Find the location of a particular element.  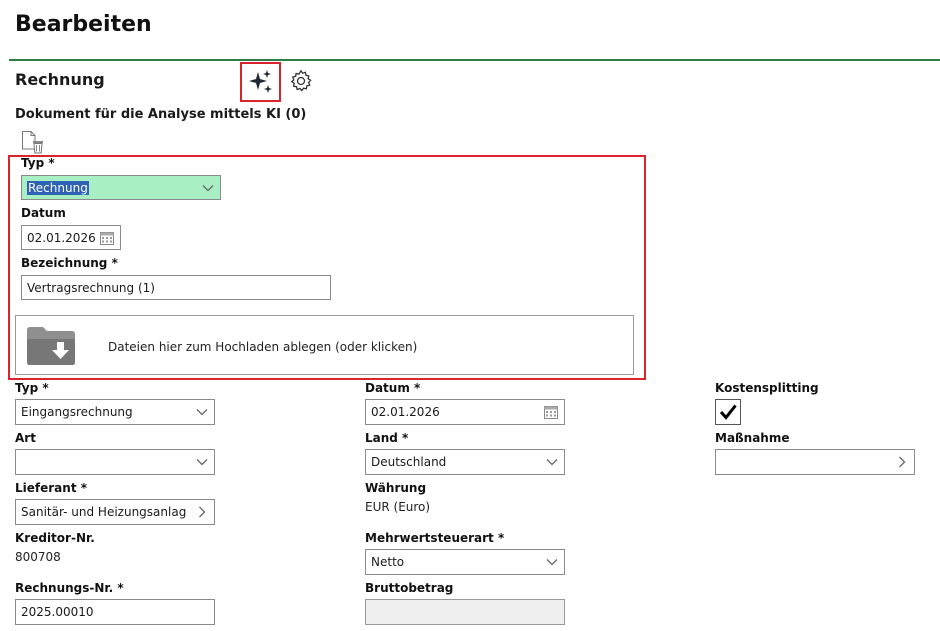

folder-download-icon is located at coordinates (51, 346).